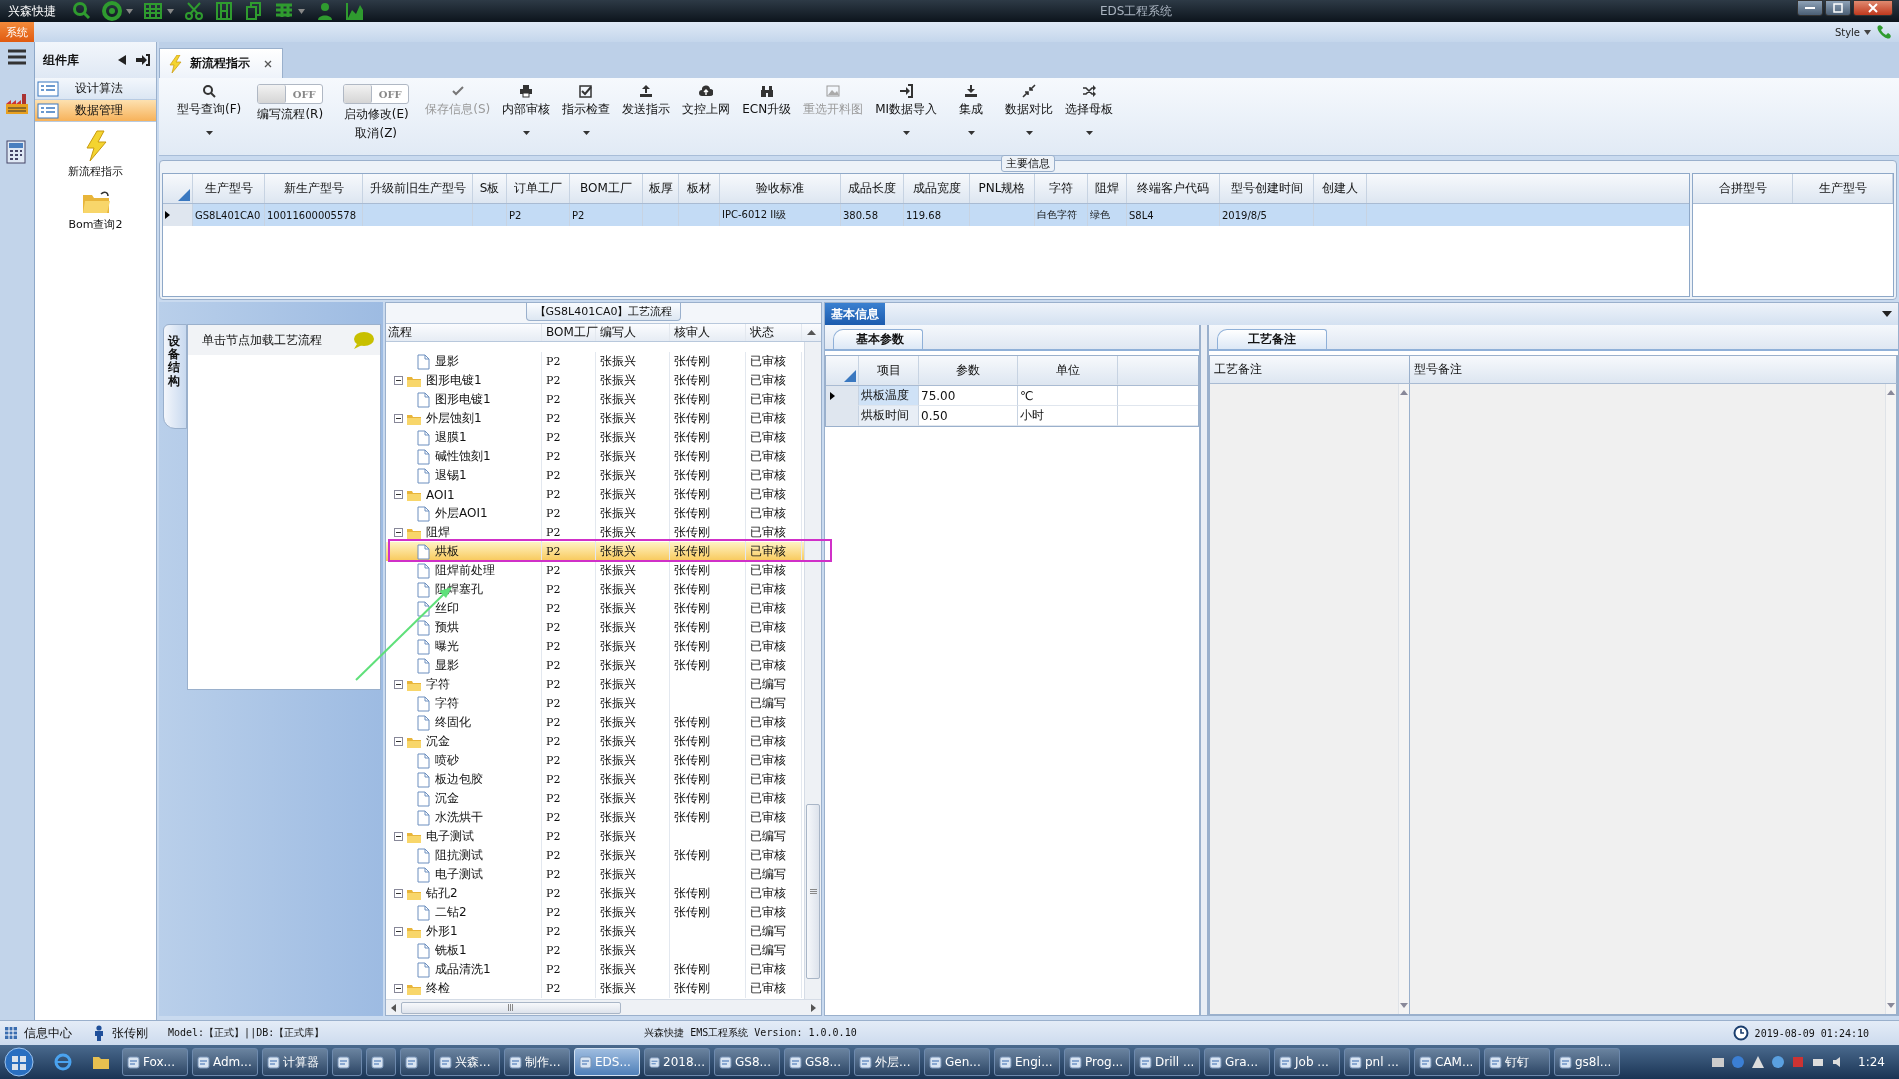  Describe the element at coordinates (1743, 188) in the screenshot. I see `column-header: 合拼型号` at that location.